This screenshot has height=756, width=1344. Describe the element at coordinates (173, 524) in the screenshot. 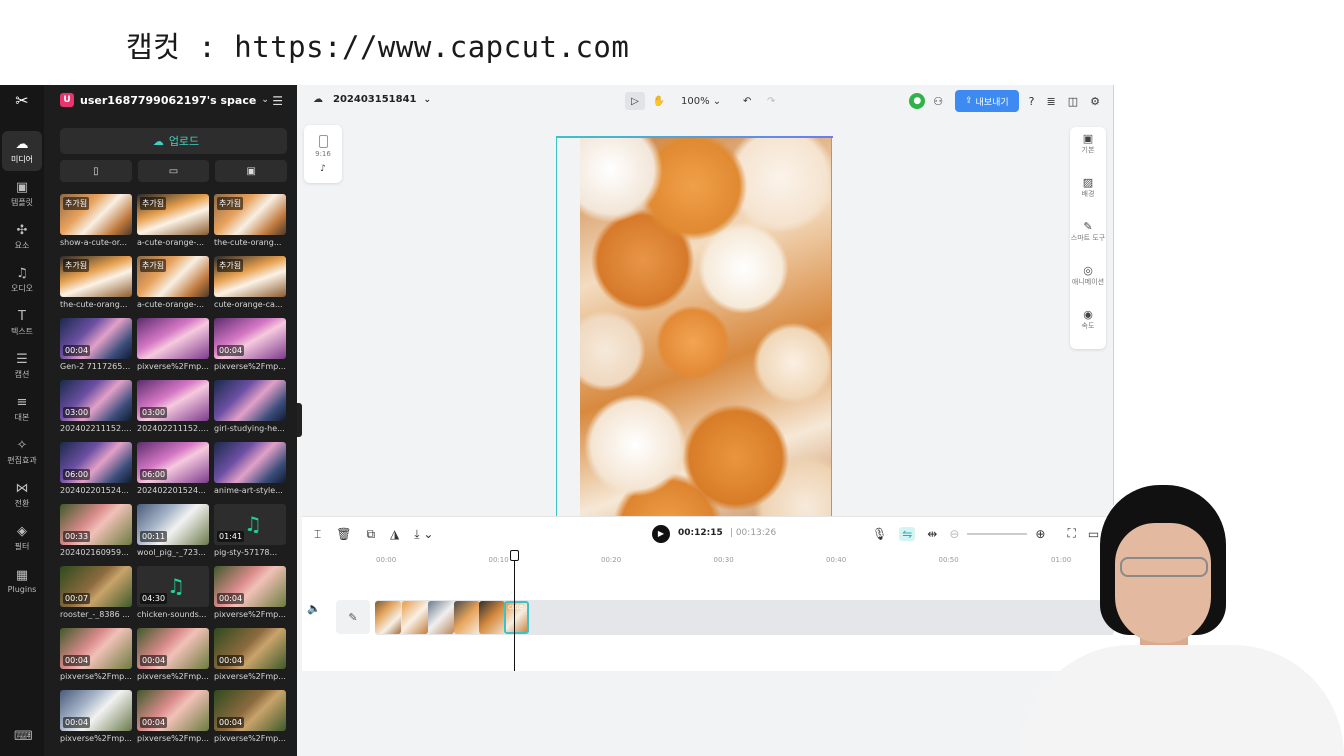

I see `media-thumbnail: 00:11` at that location.